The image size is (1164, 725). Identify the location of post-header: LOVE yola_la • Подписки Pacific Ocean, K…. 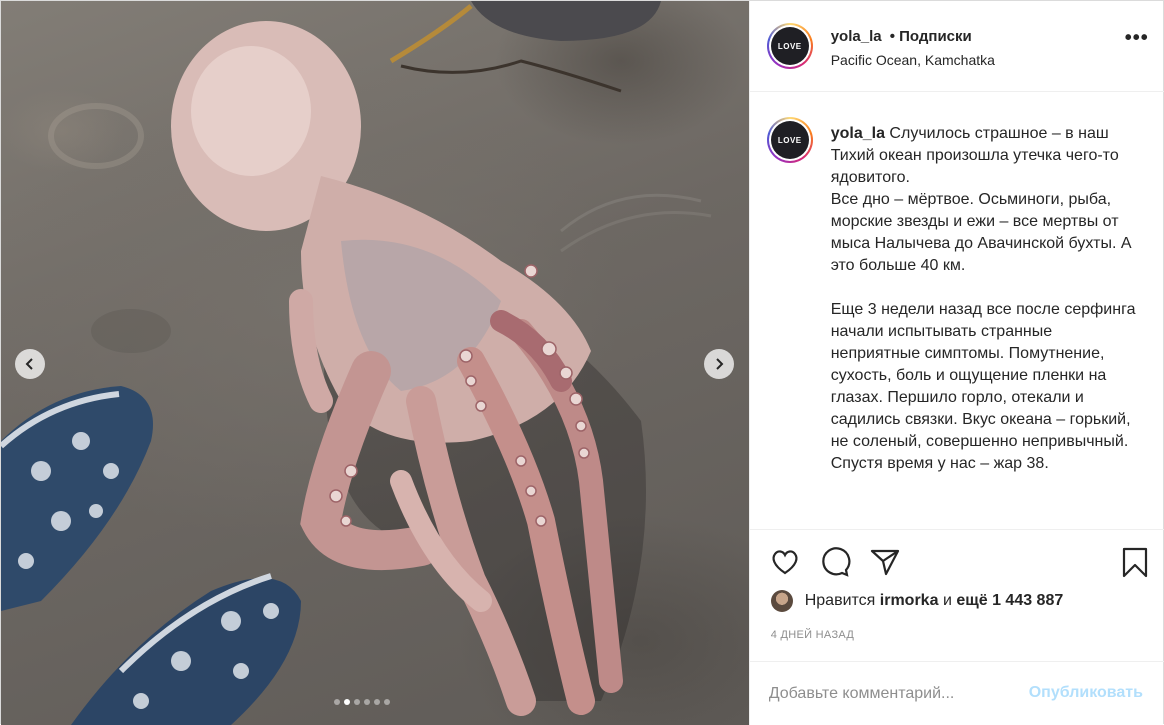
(956, 46).